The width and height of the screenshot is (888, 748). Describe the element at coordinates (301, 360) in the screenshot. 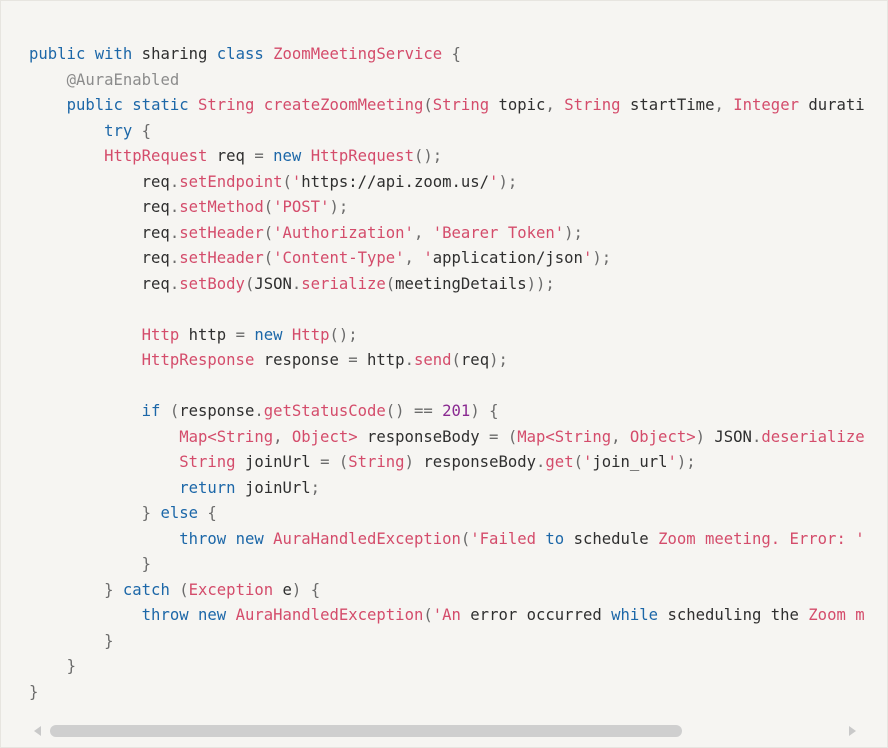

I see `code-token: response` at that location.